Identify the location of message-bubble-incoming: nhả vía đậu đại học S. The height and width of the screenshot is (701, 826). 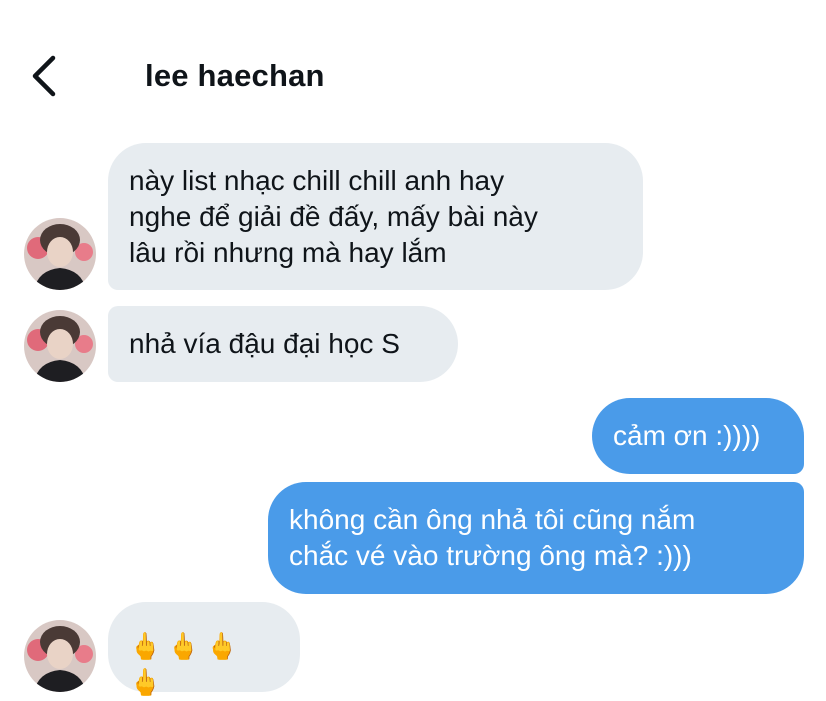
(283, 344).